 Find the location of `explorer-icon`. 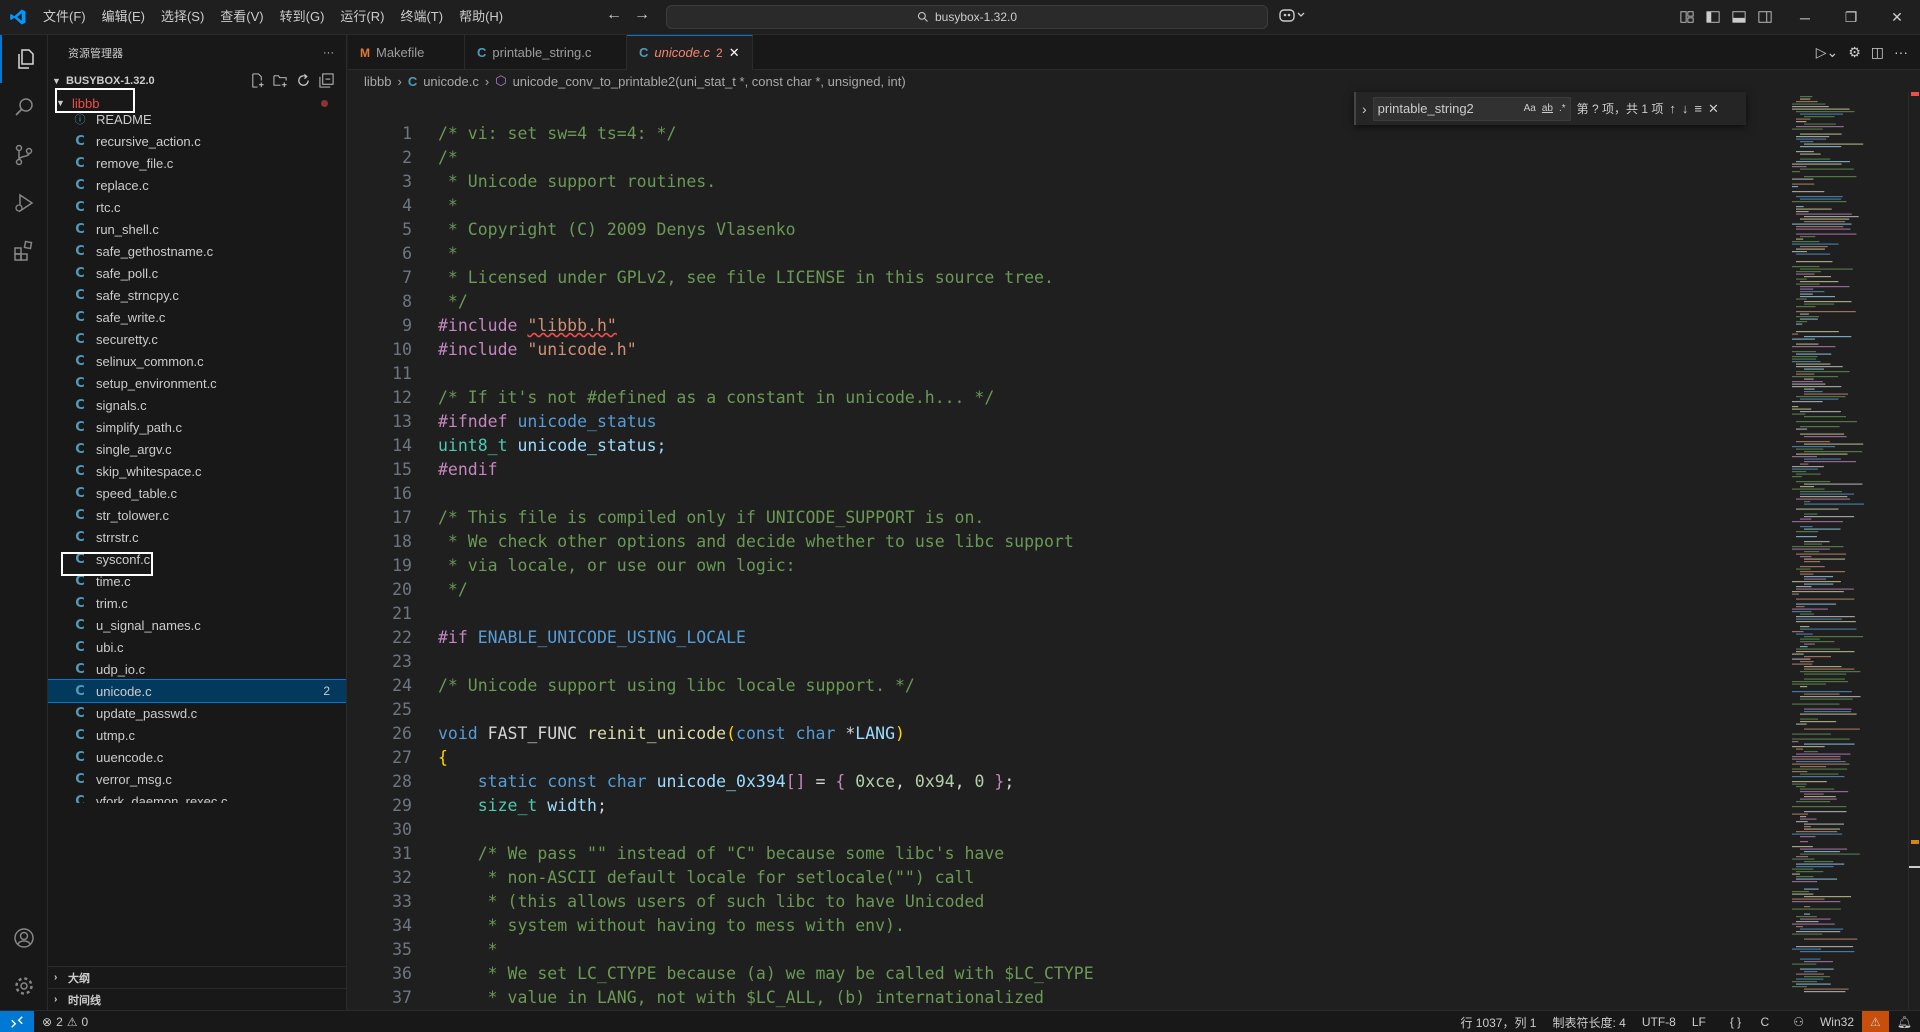

explorer-icon is located at coordinates (24, 59).